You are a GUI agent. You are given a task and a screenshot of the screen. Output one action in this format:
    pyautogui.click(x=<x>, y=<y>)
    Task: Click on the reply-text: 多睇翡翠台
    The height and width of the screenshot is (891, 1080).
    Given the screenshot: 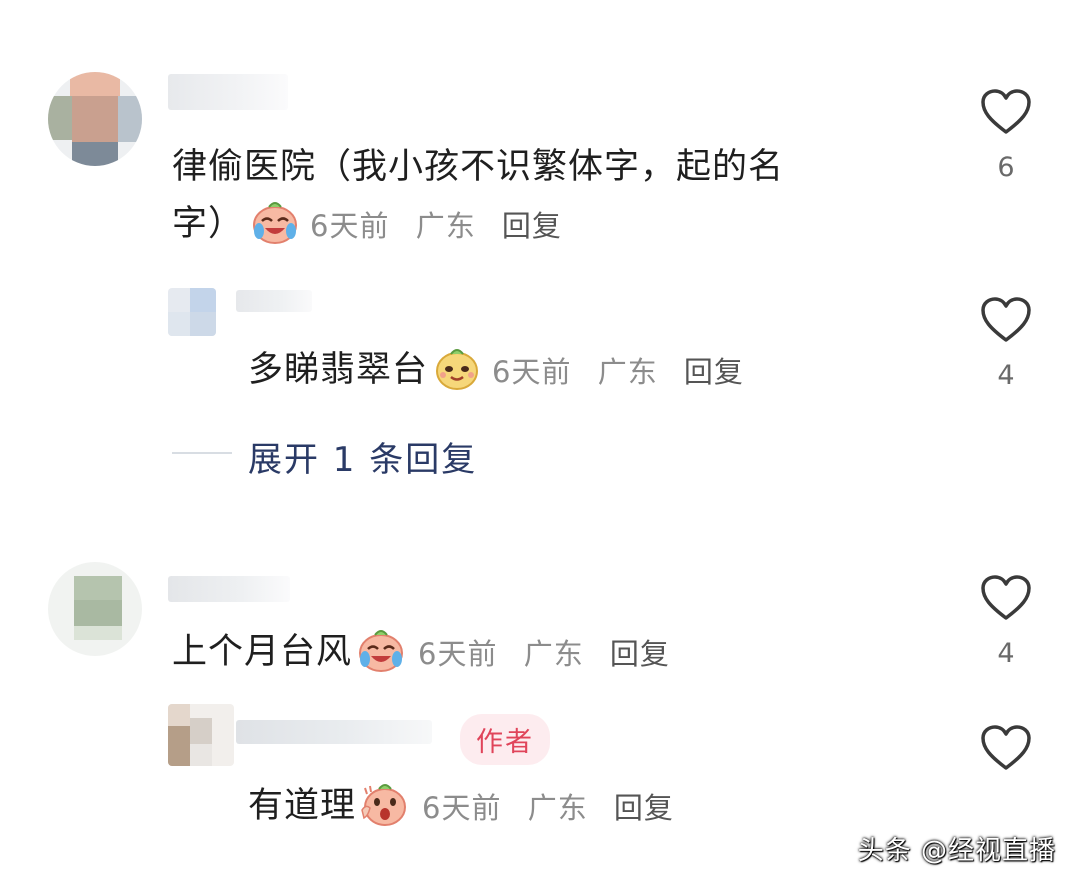 What is the action you would take?
    pyautogui.click(x=338, y=369)
    